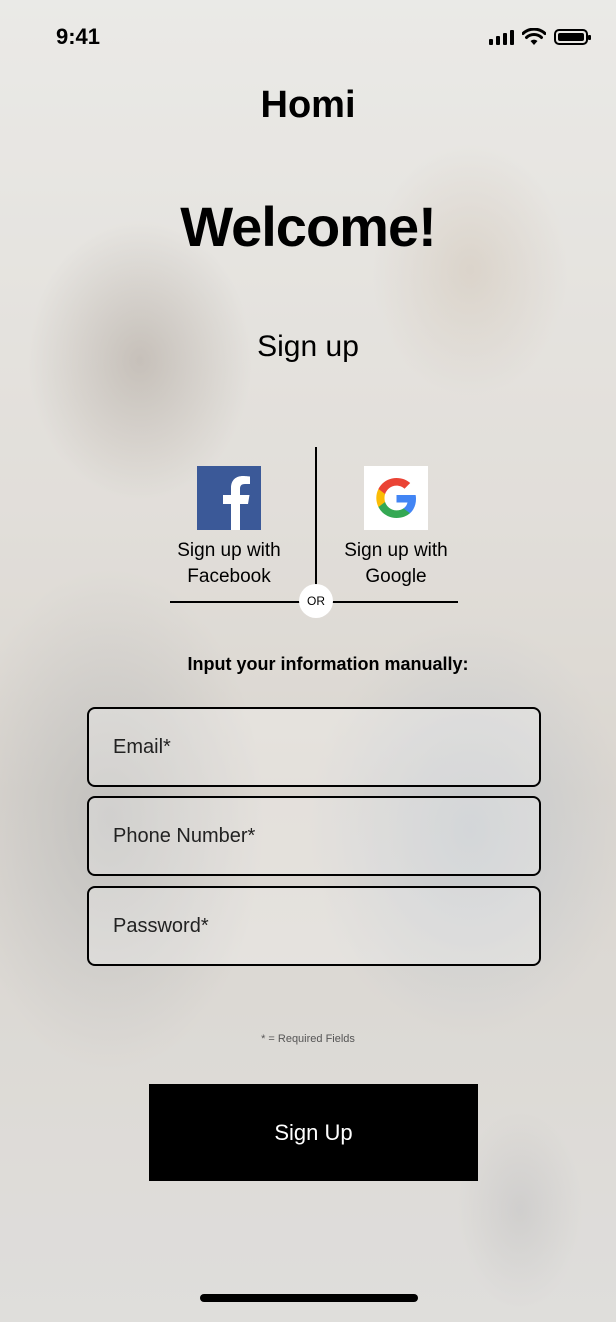 The width and height of the screenshot is (616, 1322). Describe the element at coordinates (308, 226) in the screenshot. I see `welcome-heading: Welcome!` at that location.